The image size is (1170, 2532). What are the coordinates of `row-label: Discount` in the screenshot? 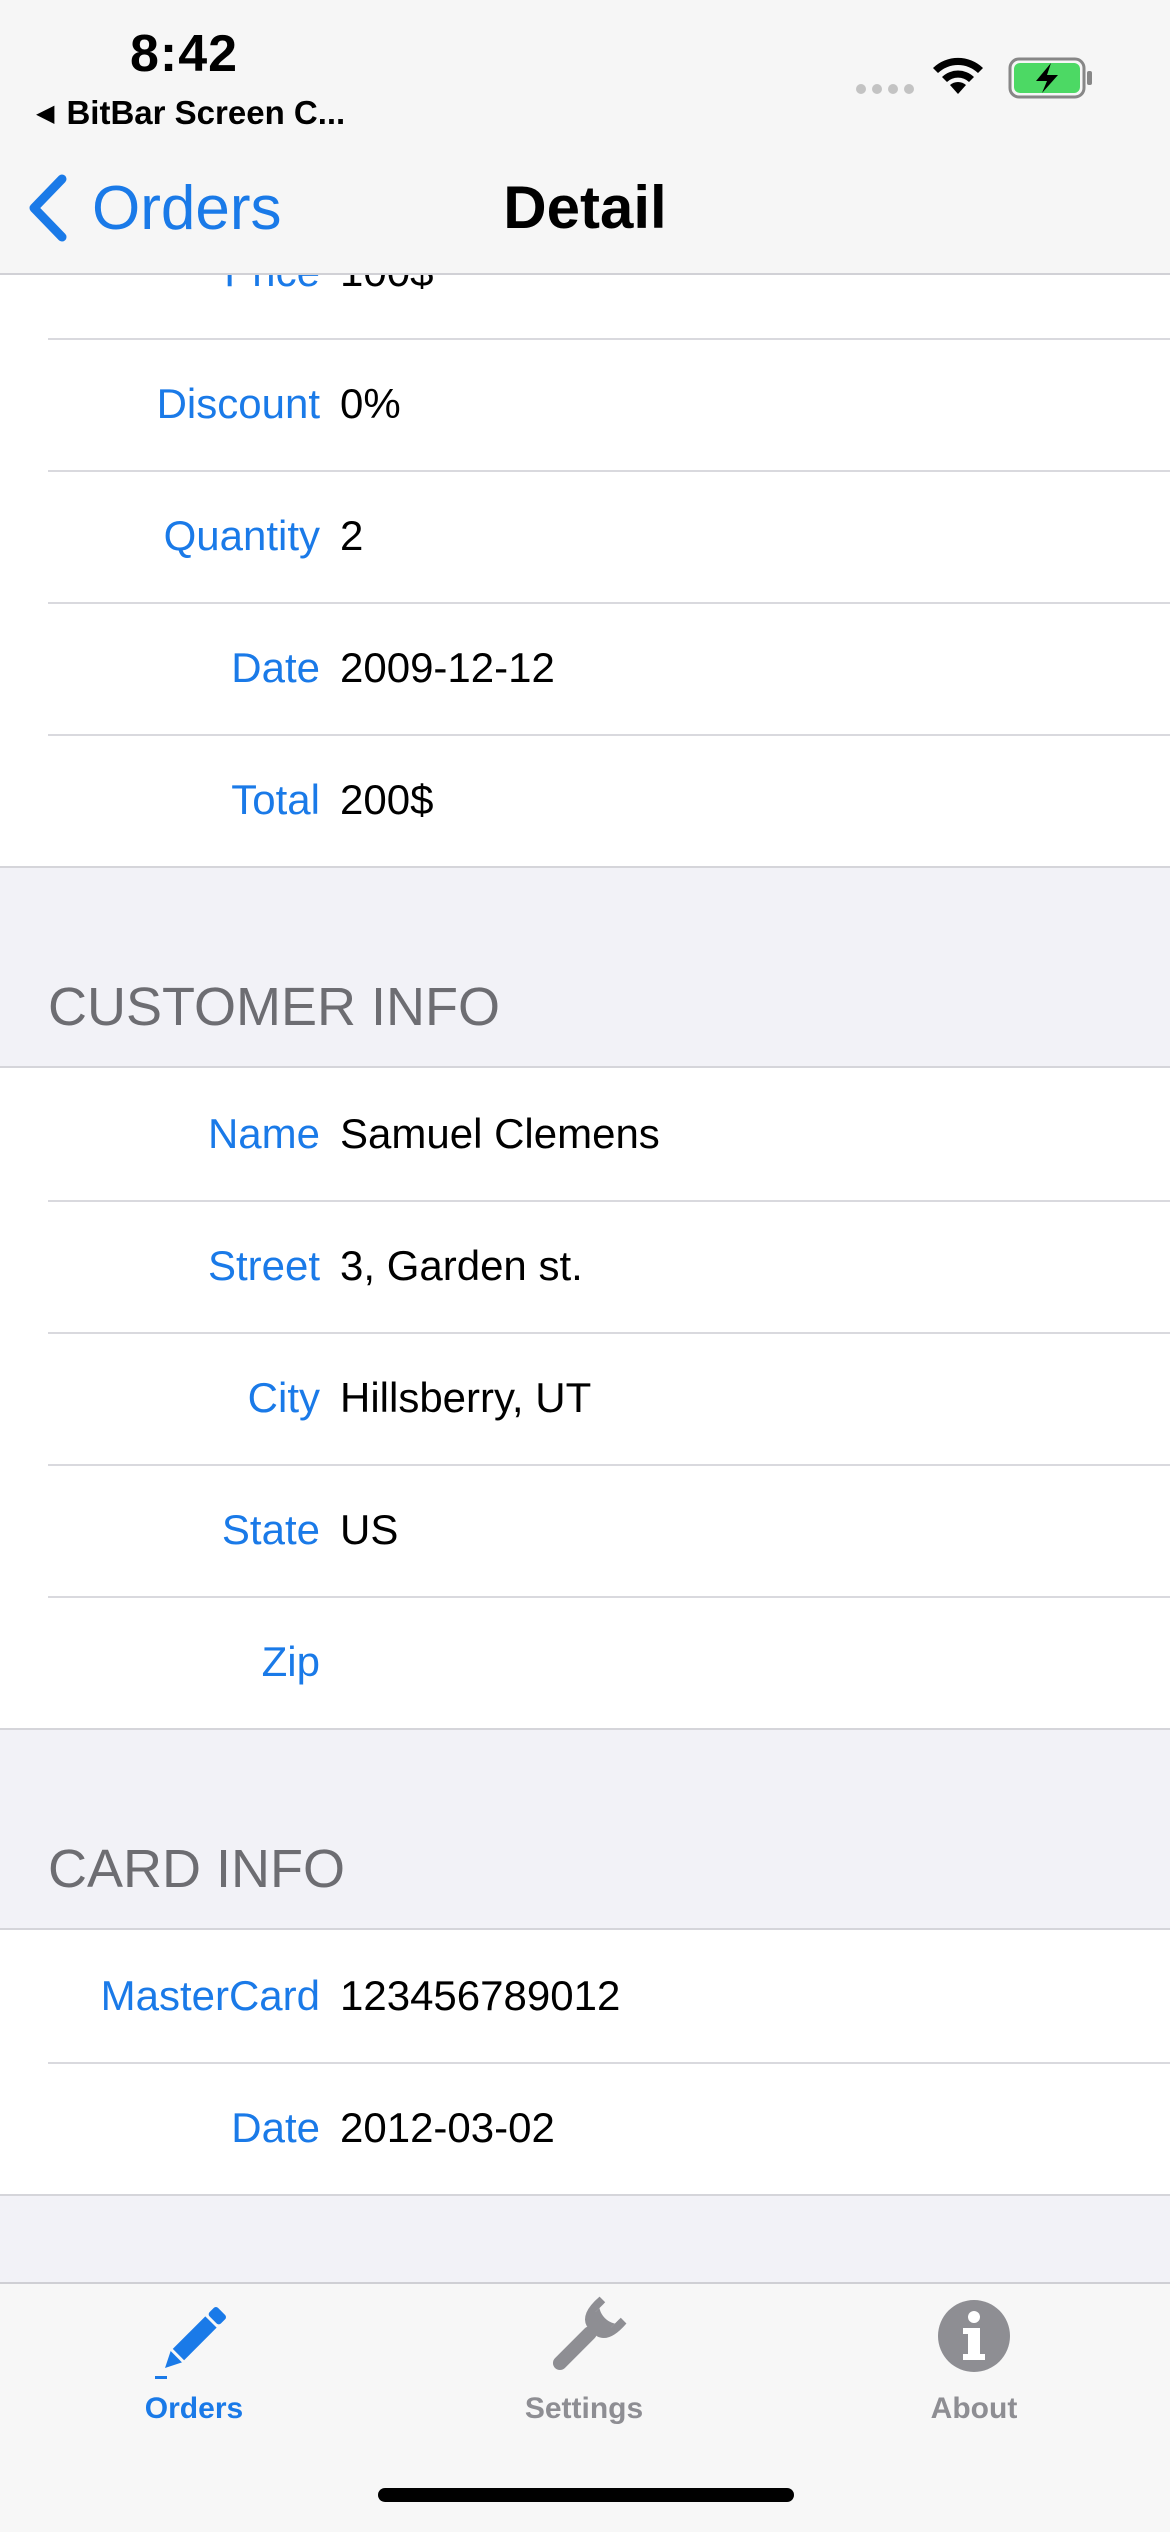 It's located at (238, 403).